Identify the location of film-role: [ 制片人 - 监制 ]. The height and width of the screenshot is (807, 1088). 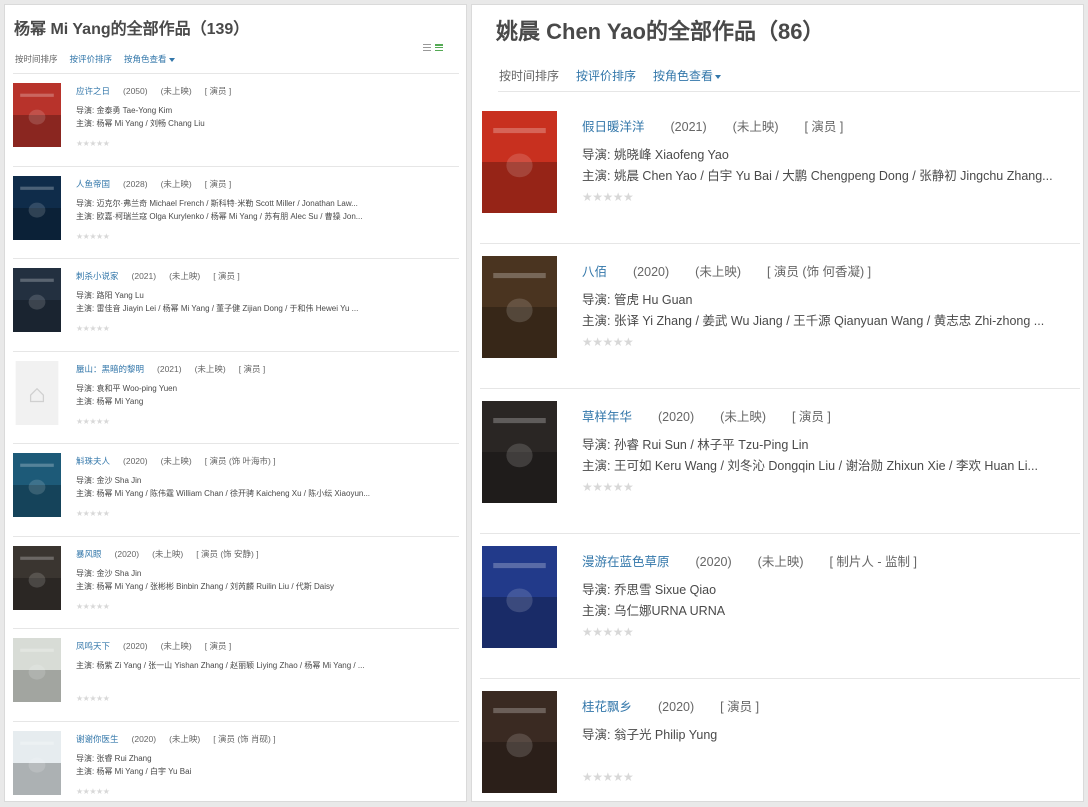
(873, 562).